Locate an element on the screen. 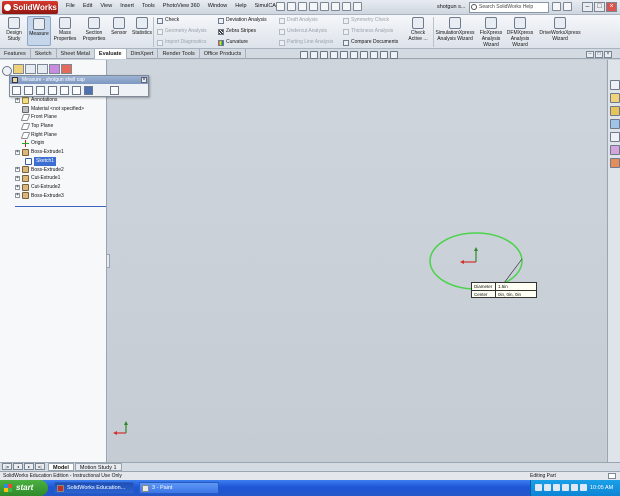 The height and width of the screenshot is (496, 620). displaymanager-tab-icon is located at coordinates (66, 69).